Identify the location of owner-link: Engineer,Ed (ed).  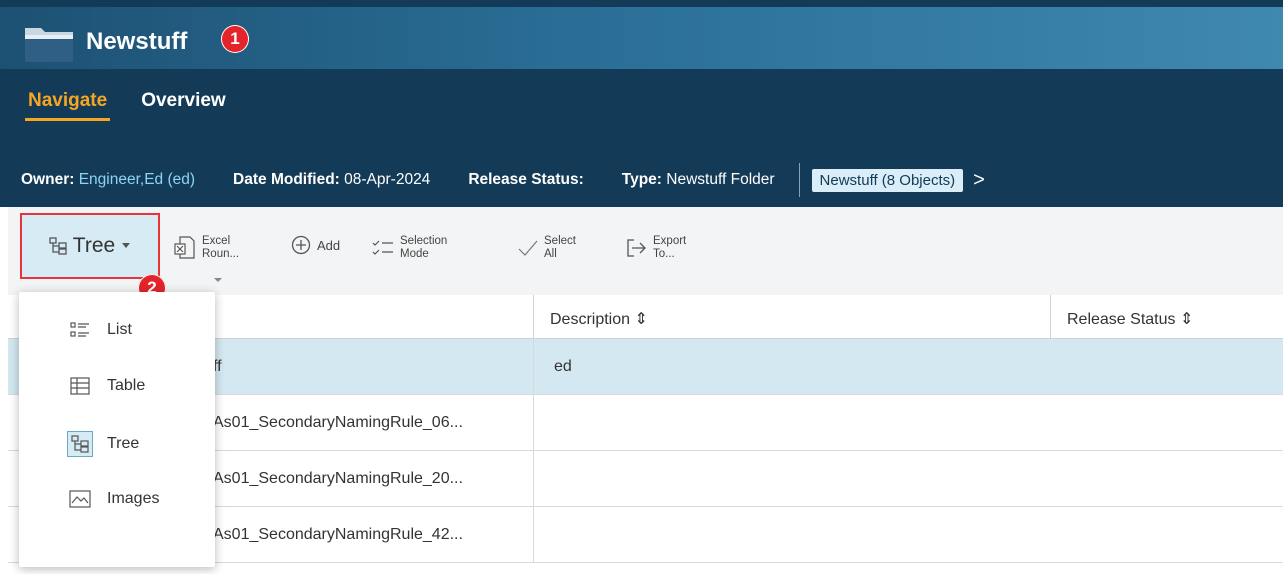
(137, 179).